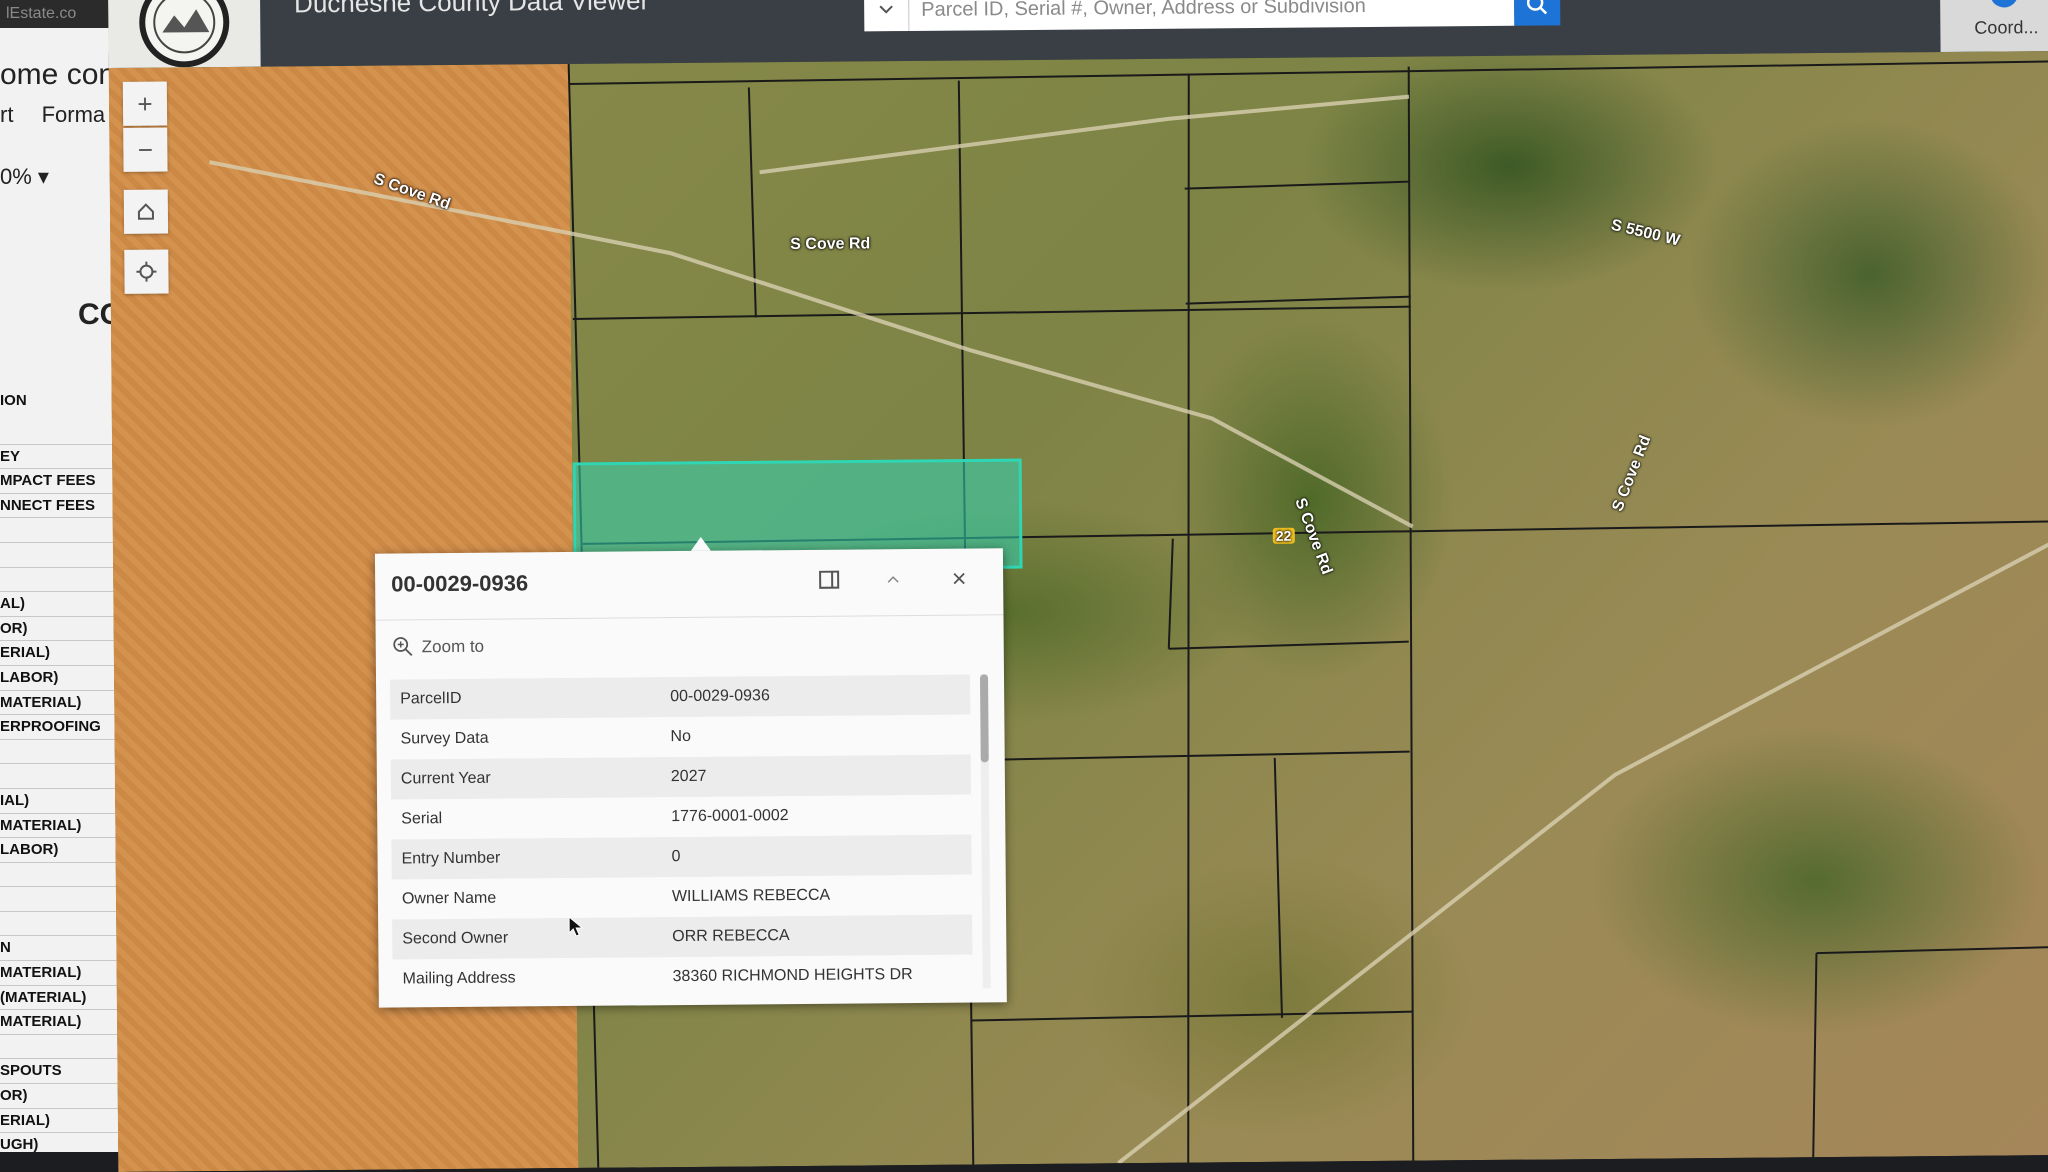  I want to click on zoom-in-icon: +, so click(144, 104).